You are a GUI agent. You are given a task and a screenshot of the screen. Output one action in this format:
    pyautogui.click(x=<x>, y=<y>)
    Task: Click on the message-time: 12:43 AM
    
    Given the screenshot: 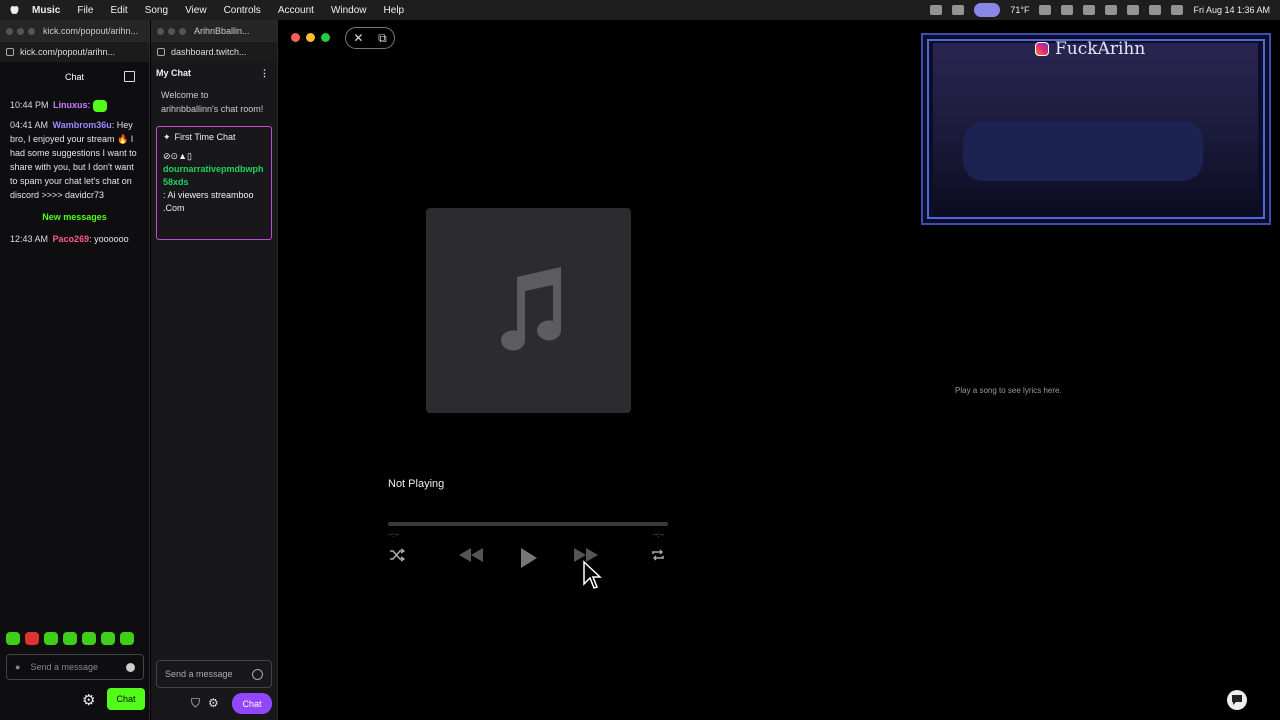 What is the action you would take?
    pyautogui.click(x=29, y=239)
    